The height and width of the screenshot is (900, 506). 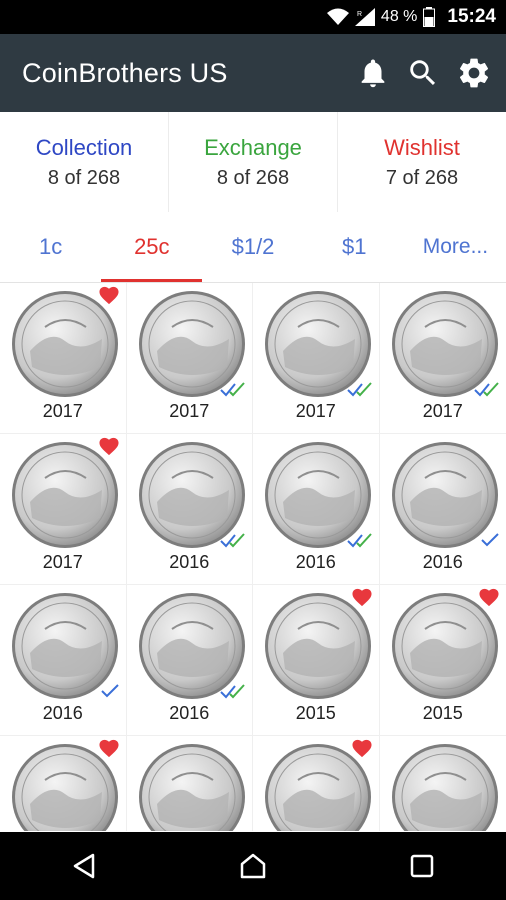 I want to click on signal-icon: R, so click(x=364, y=17).